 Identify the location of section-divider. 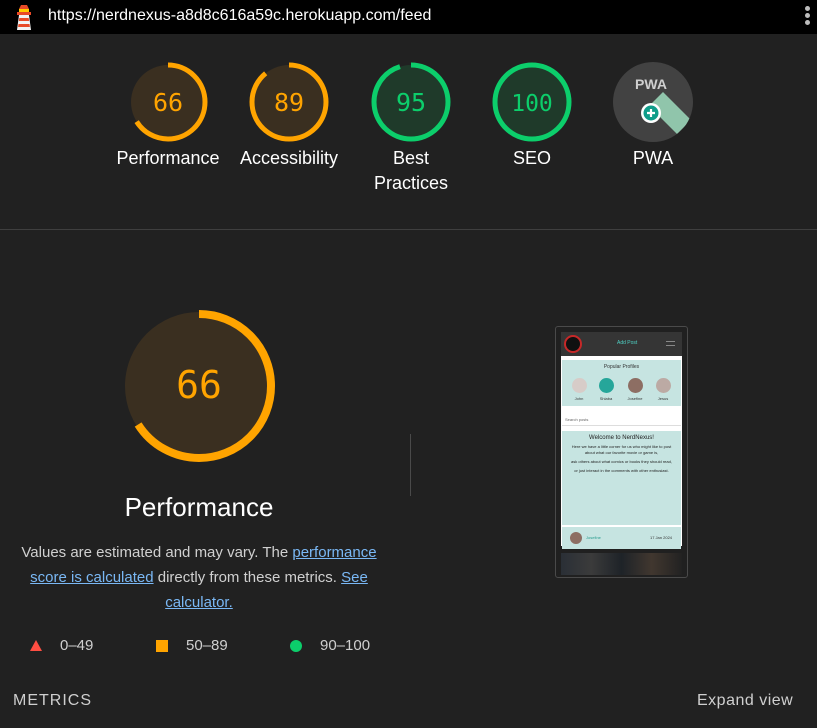
(408, 229).